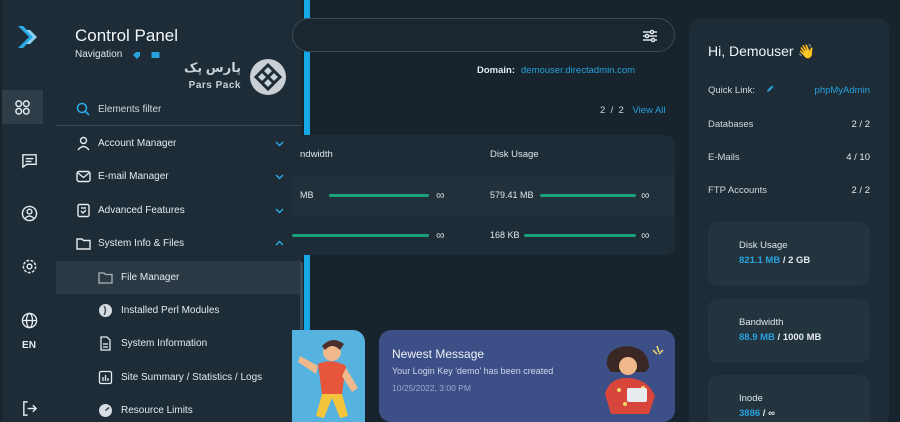  I want to click on elements-filter: Elements filter, so click(179, 109).